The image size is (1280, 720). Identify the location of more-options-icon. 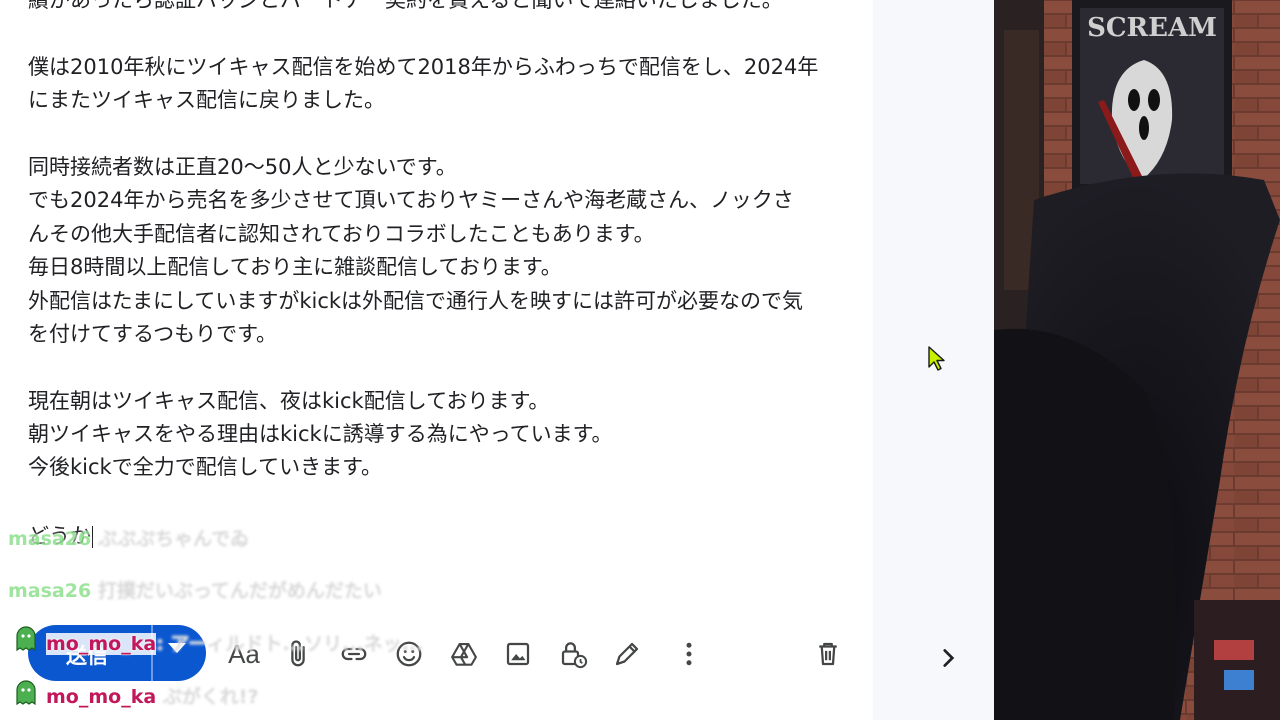
(689, 654).